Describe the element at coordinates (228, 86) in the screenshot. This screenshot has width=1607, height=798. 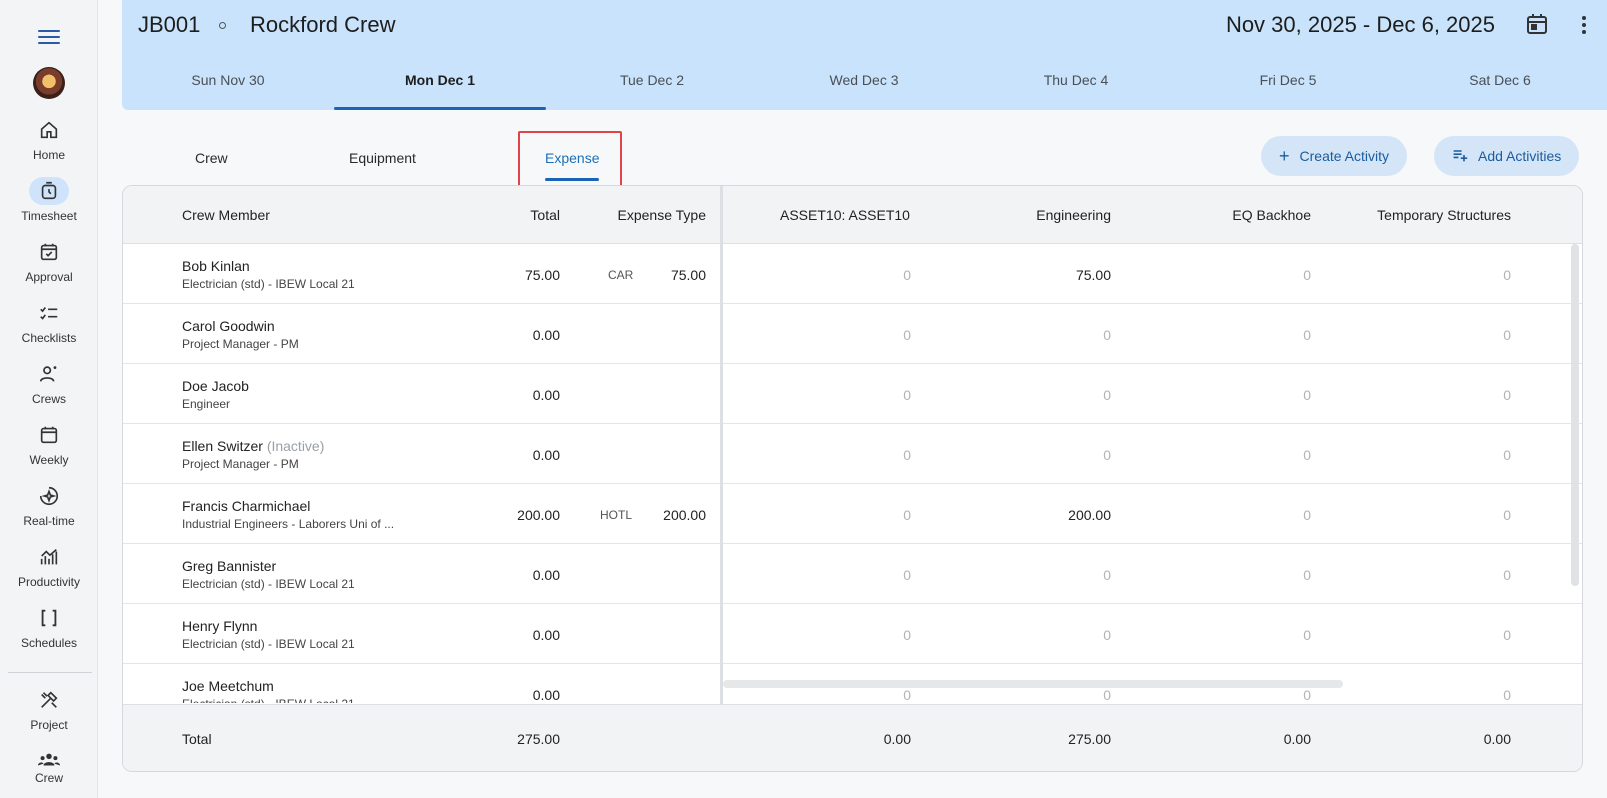
I see `tab-day-sun: Sun Nov 30` at that location.